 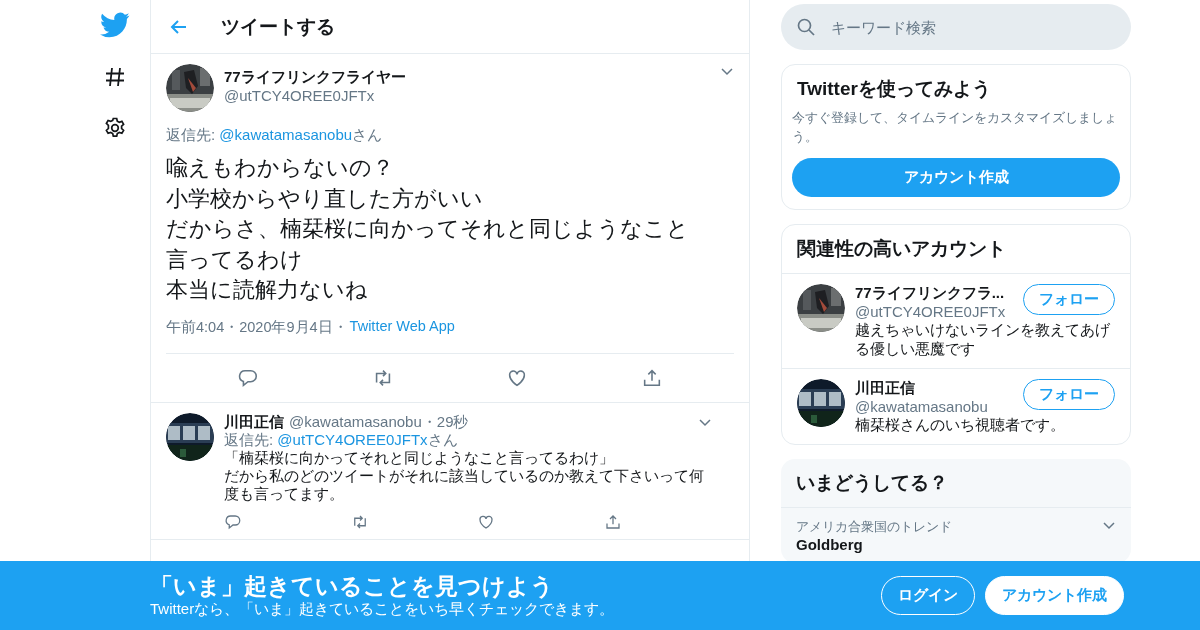 I want to click on trend-context: アメリカ合衆国のトレンド, so click(x=874, y=527).